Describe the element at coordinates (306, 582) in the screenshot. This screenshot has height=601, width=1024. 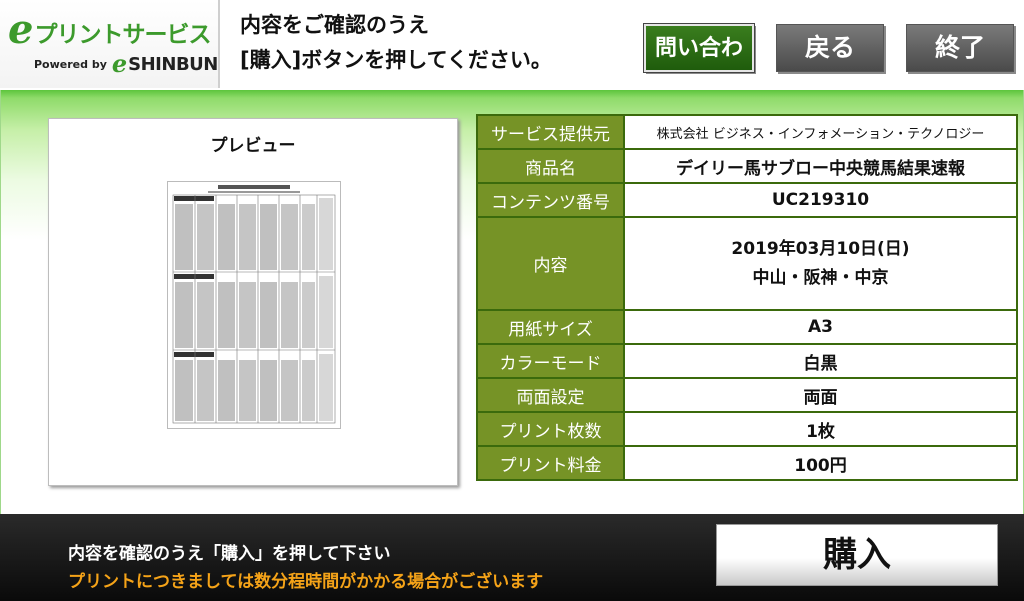
I see `footer-notice: プリントにつきましては数分程時間がかかる場合がございます` at that location.